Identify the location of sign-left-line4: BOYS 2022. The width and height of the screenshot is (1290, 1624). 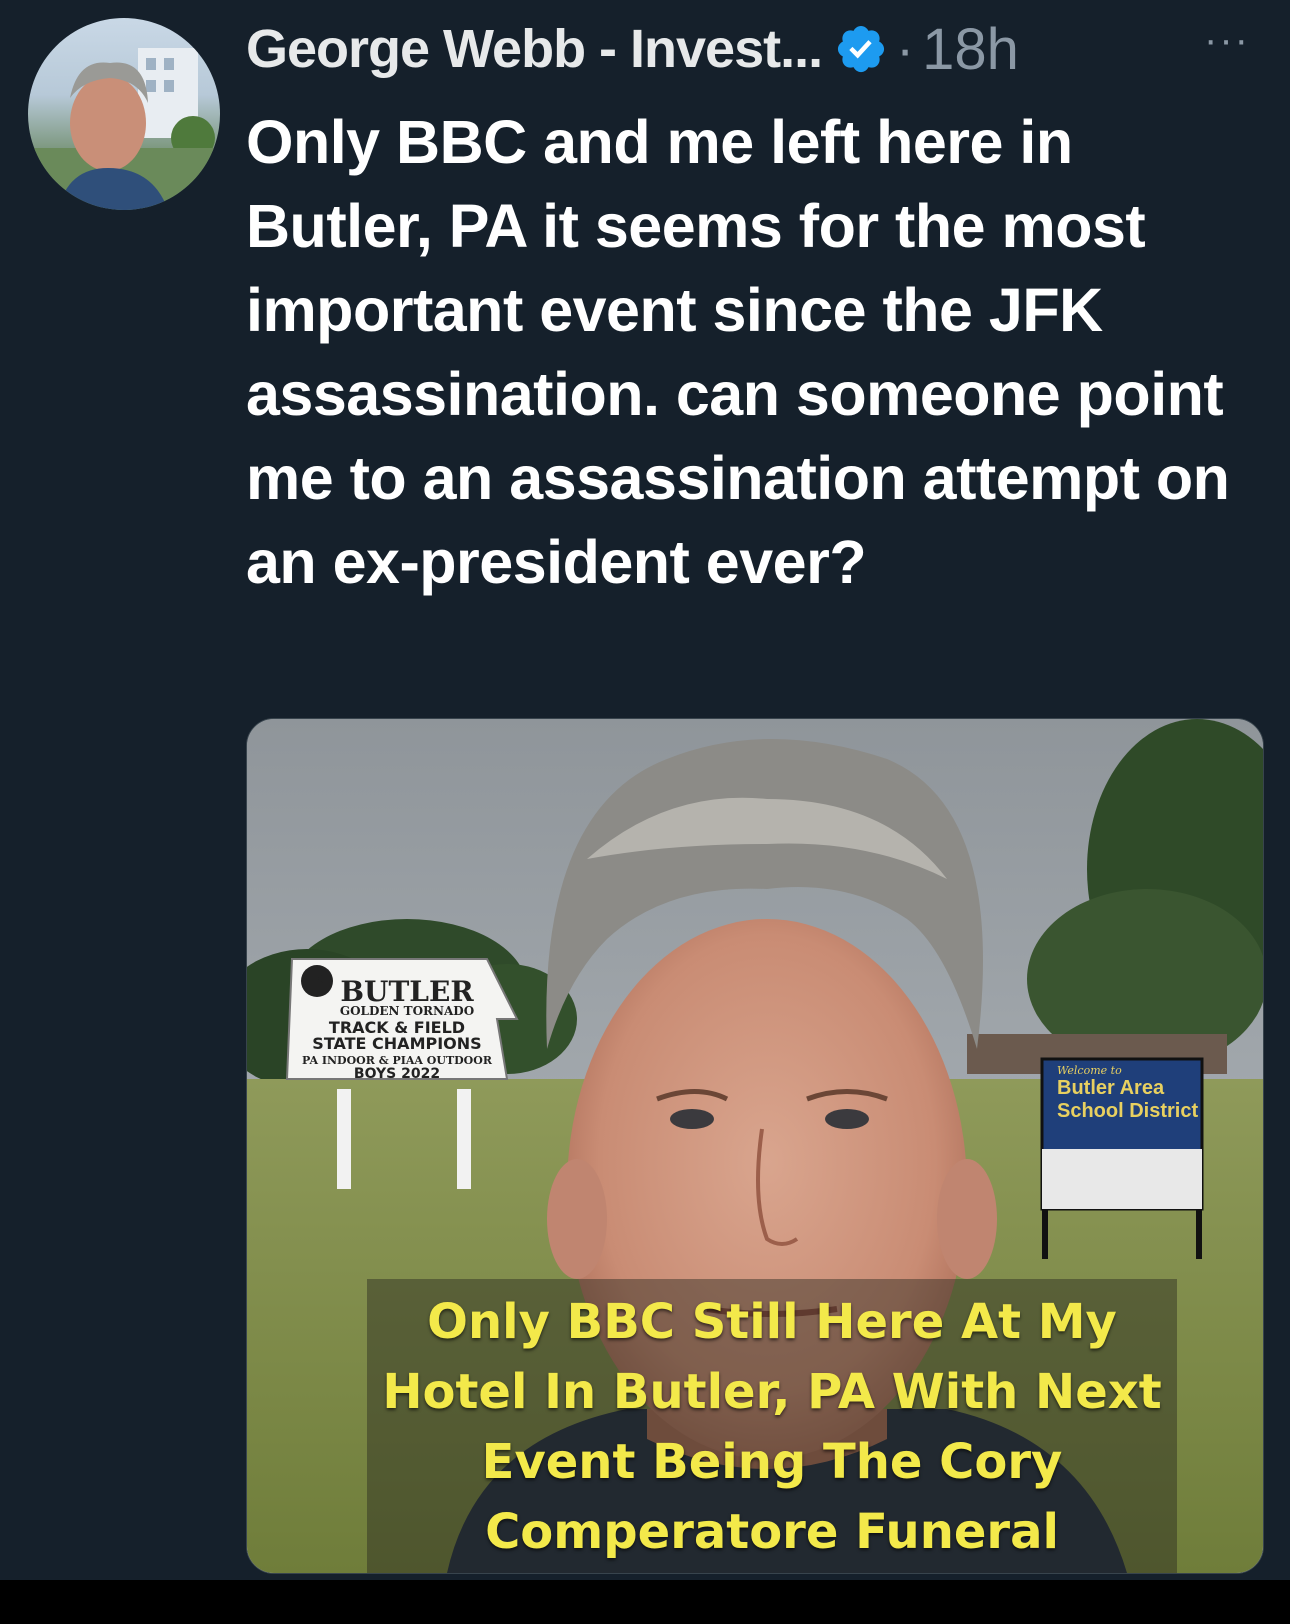
(397, 1074).